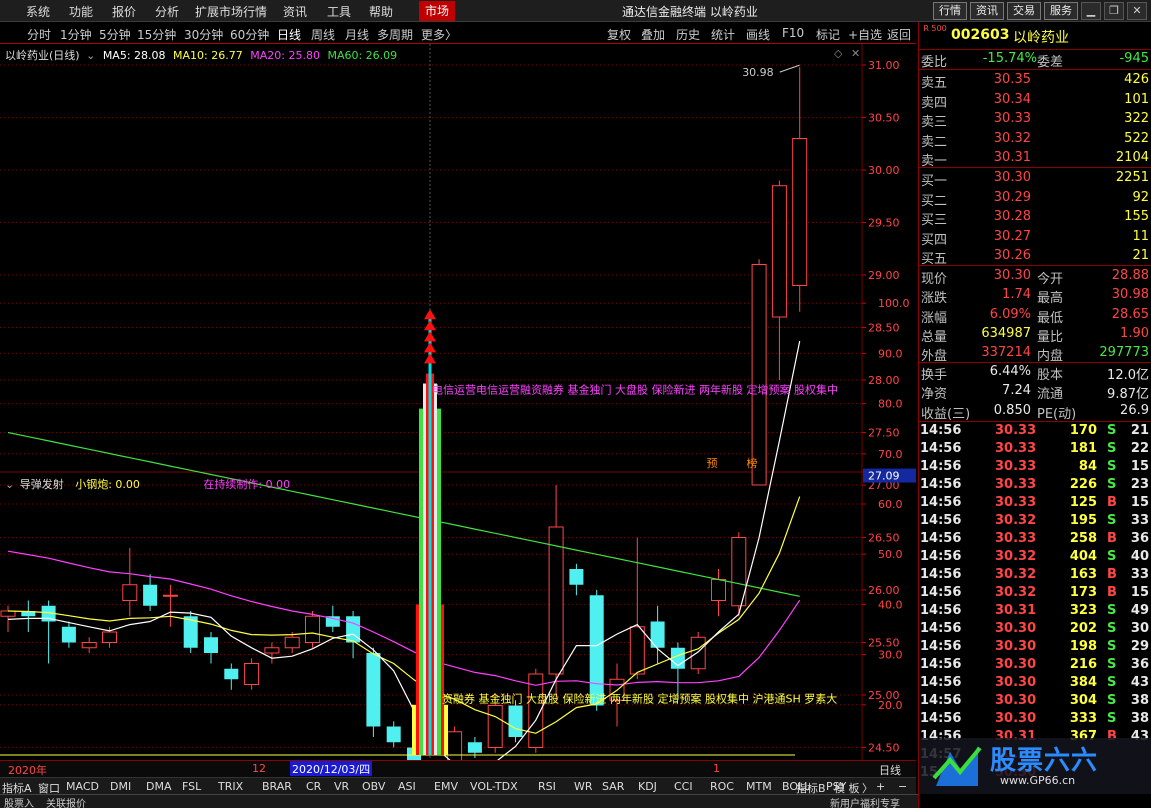  What do you see at coordinates (1139, 538) in the screenshot?
I see `tick-cell: 36` at bounding box center [1139, 538].